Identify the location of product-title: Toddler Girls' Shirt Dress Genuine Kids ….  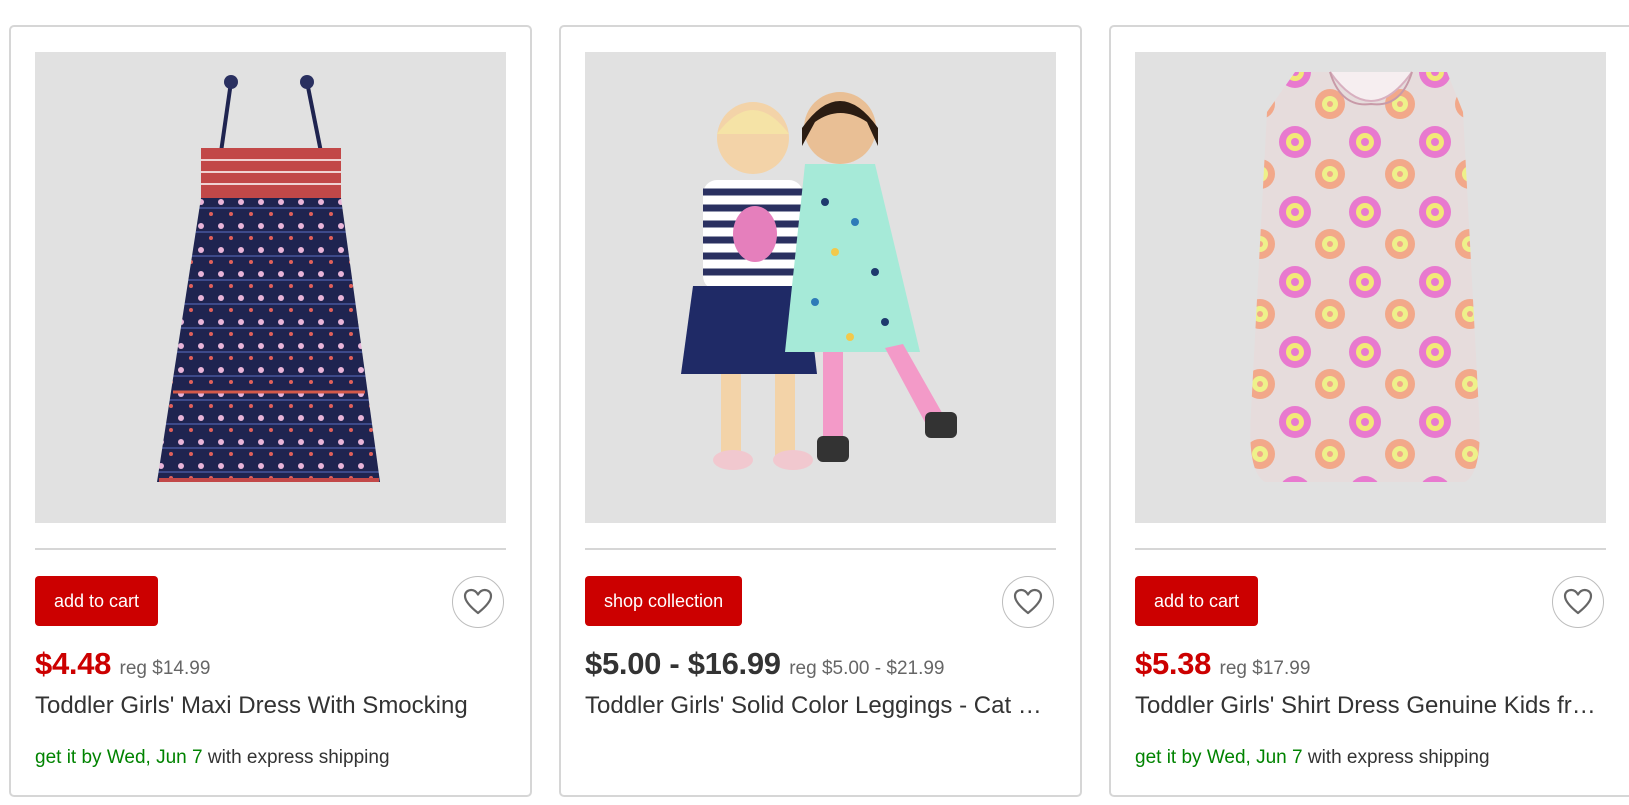
(1370, 706).